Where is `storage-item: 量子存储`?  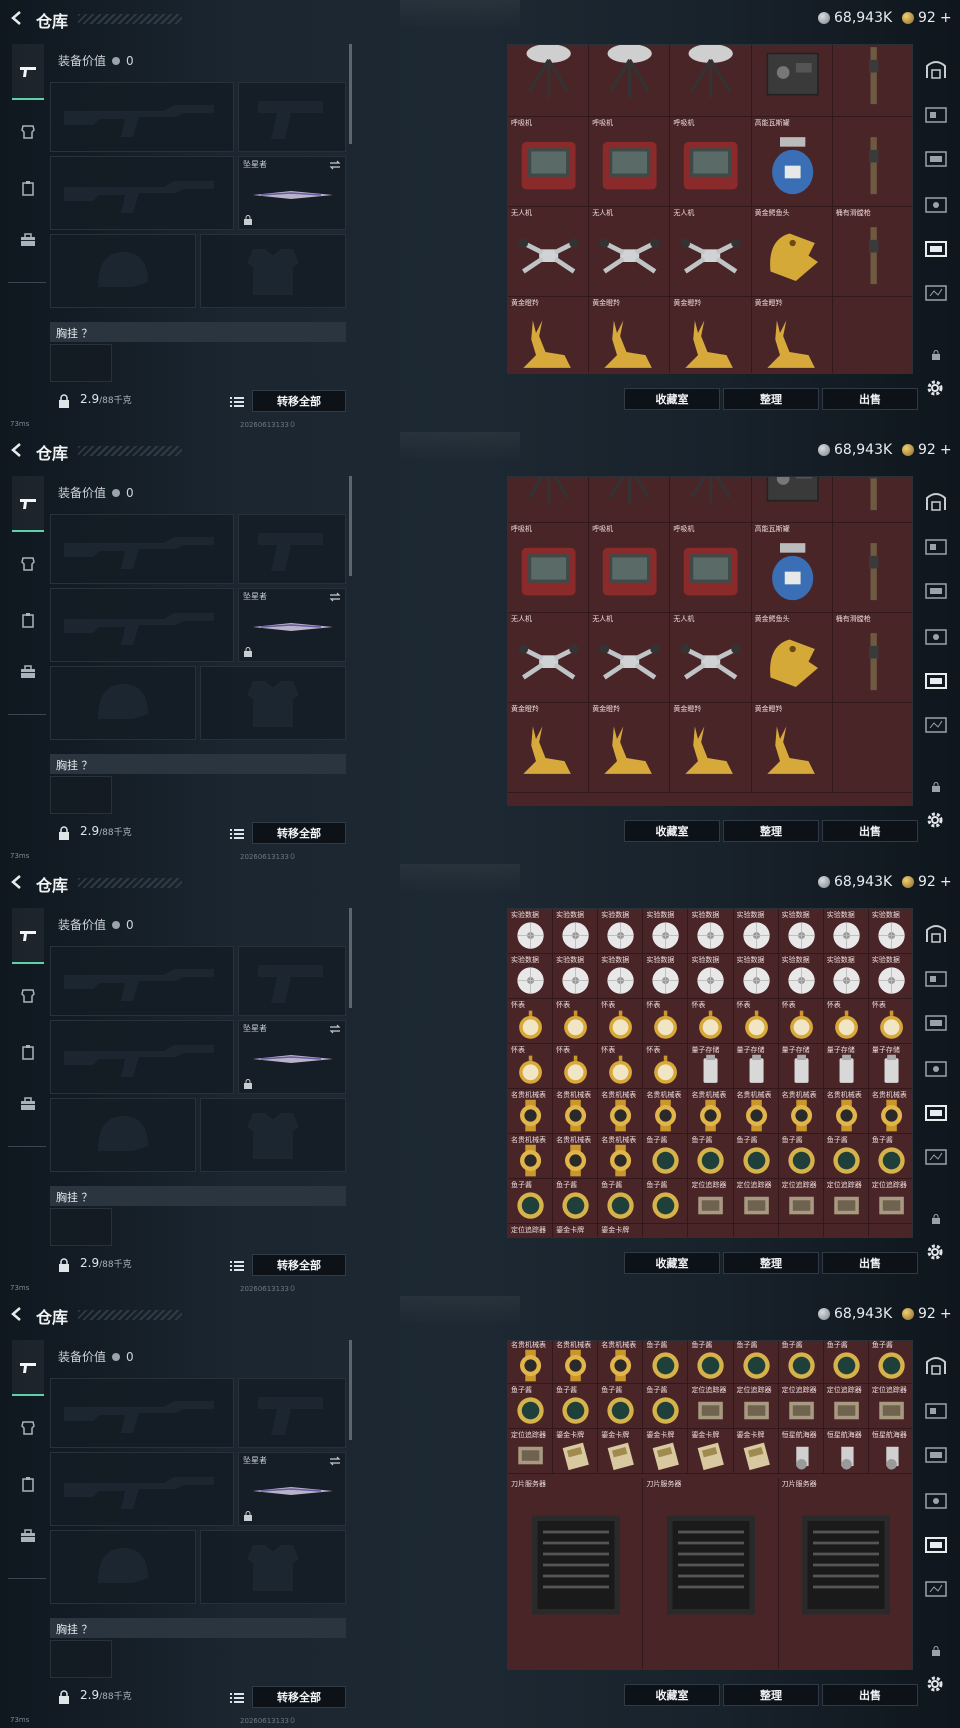 storage-item: 量子存储 is located at coordinates (890, 1066).